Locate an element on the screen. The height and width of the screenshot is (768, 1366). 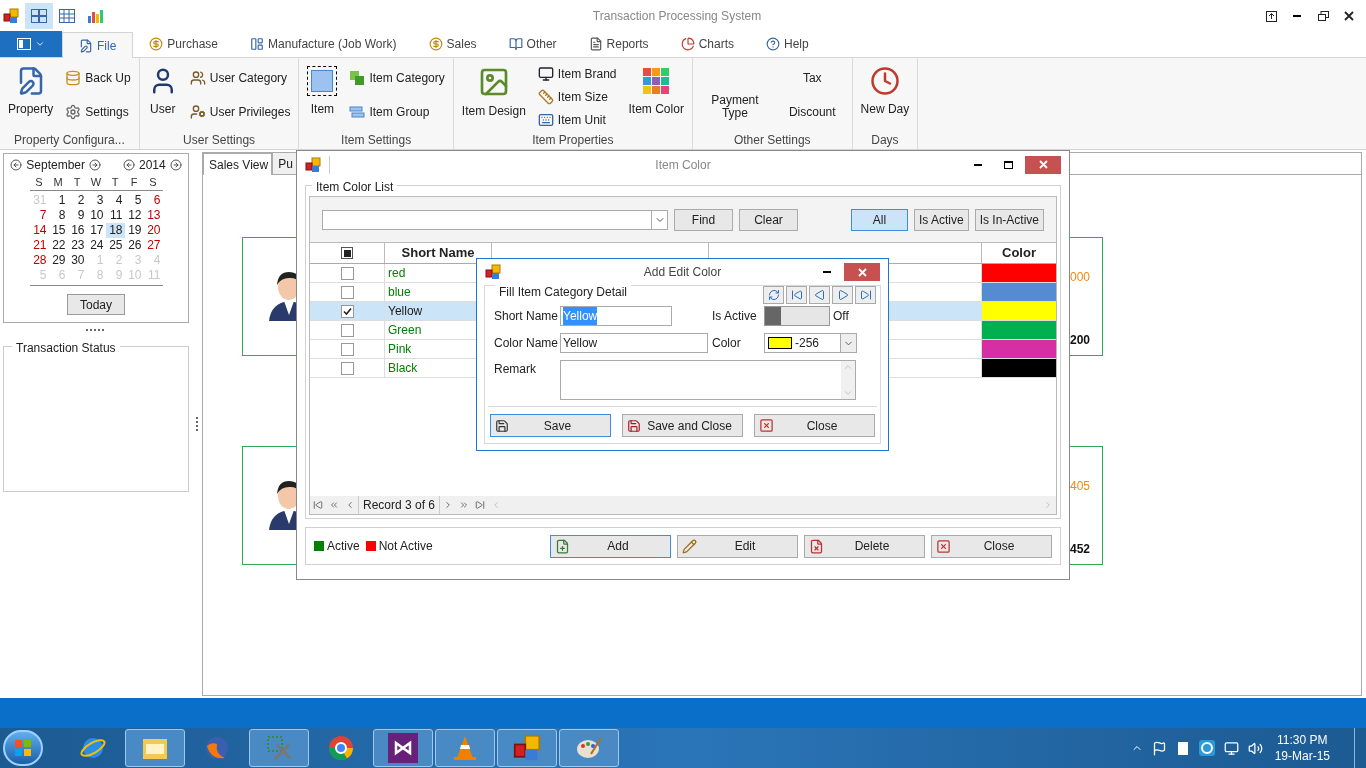
calendar-day: 15 is located at coordinates (58, 230).